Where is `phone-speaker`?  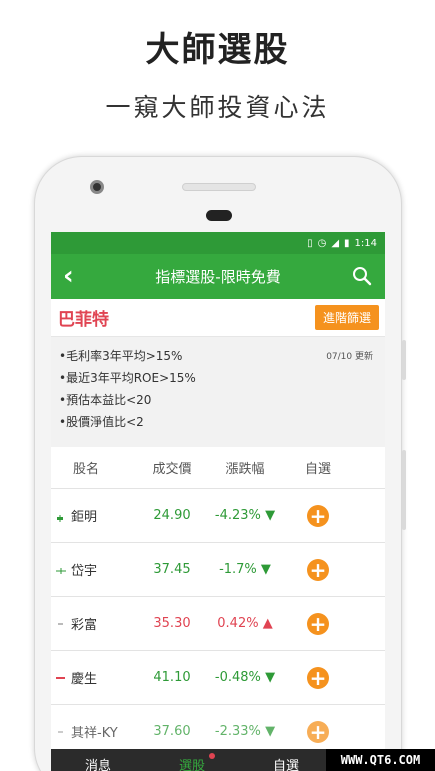 phone-speaker is located at coordinates (219, 187).